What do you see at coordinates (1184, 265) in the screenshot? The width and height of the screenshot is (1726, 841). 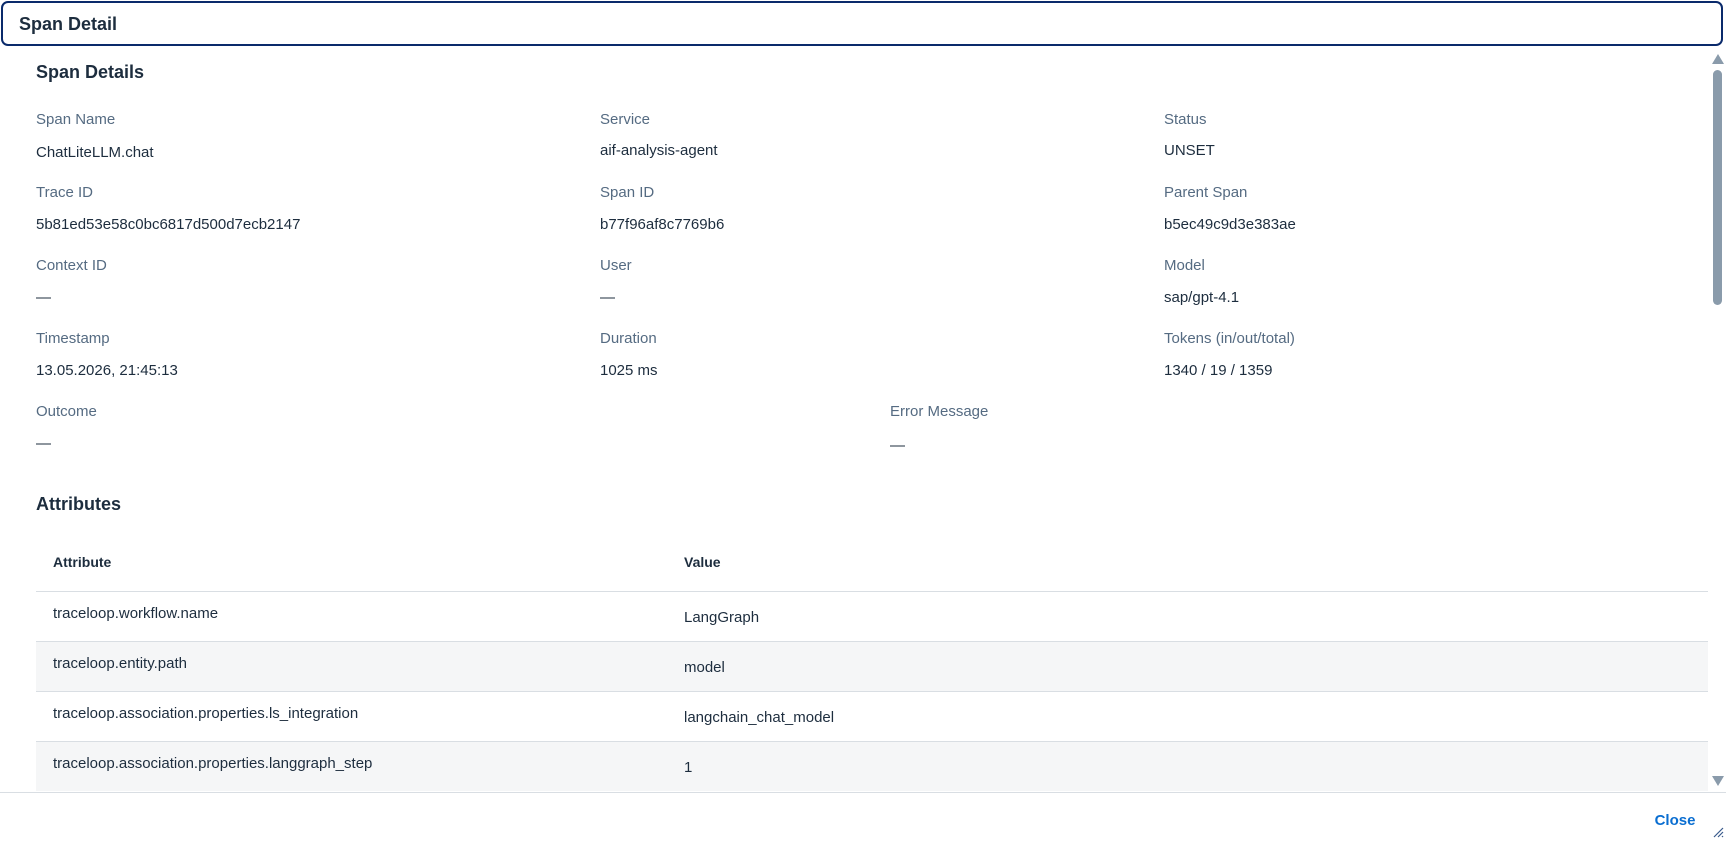 I see `model-label: Model` at bounding box center [1184, 265].